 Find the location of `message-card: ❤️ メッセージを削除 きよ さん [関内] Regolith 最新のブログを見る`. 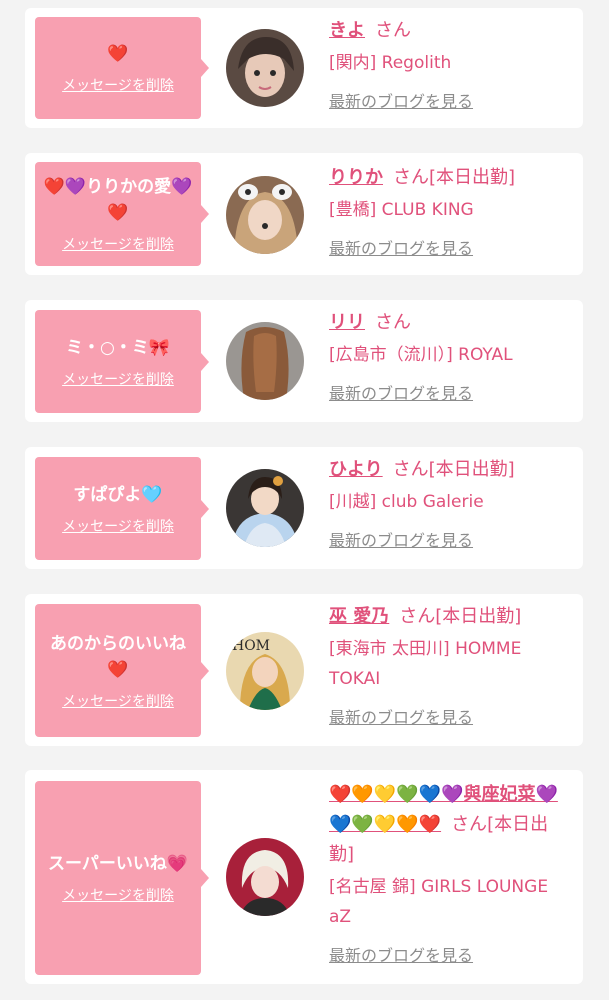

message-card: ❤️ メッセージを削除 きよ さん [関内] Regolith 最新のブログを見る is located at coordinates (304, 68).